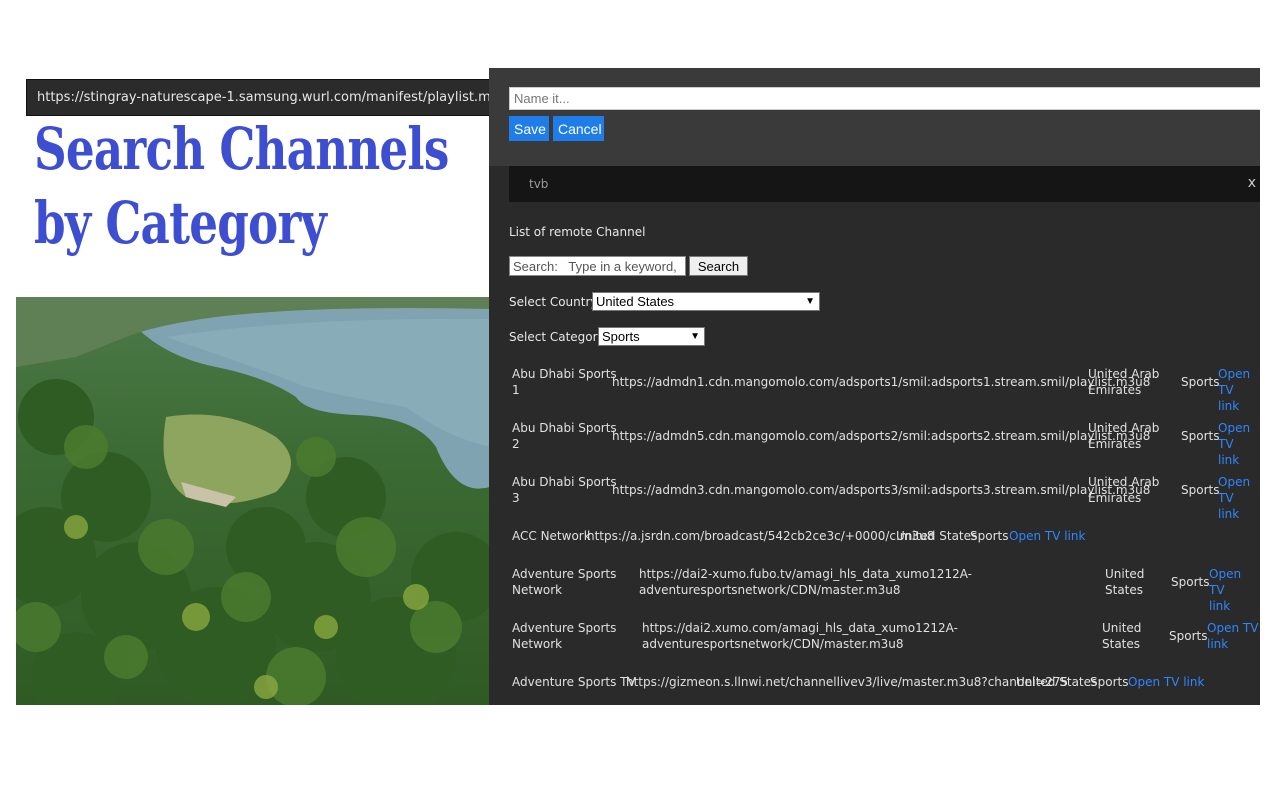 The height and width of the screenshot is (800, 1280). Describe the element at coordinates (180, 223) in the screenshot. I see `headline-line-2: by Category` at that location.